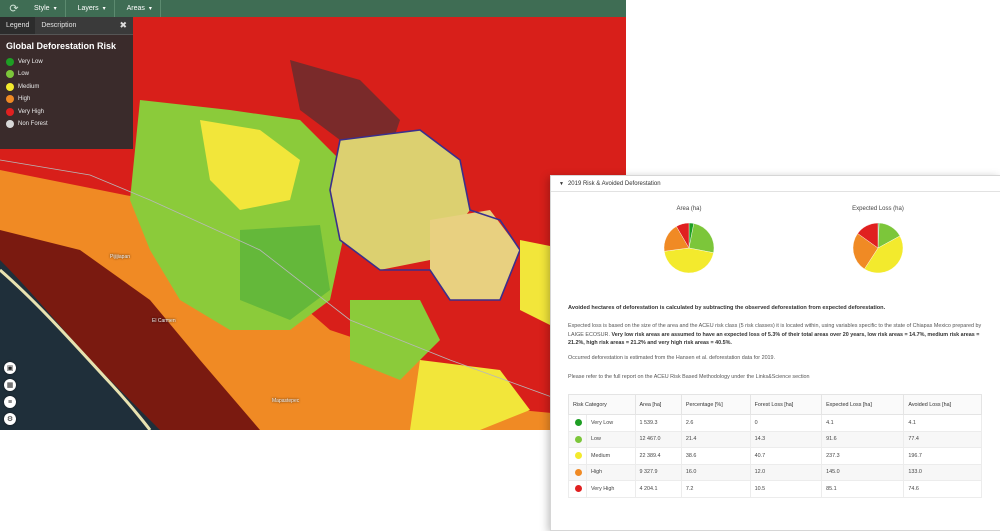  I want to click on legend-title: Global Deforestation Risk, so click(61, 46).